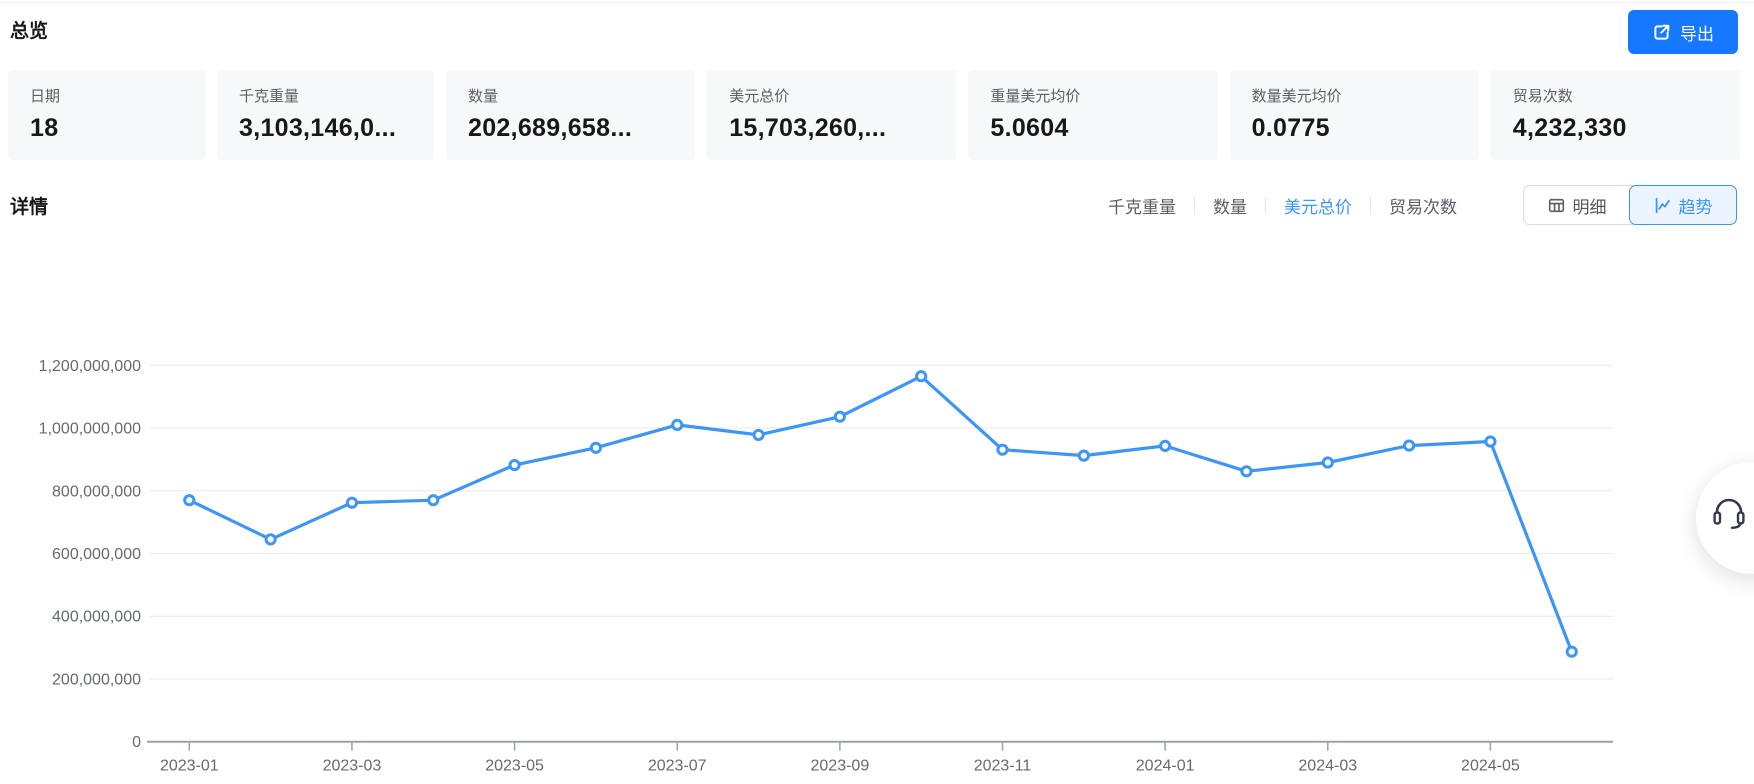  Describe the element at coordinates (1589, 207) in the screenshot. I see `view-toggle-detail-label: 明细` at that location.